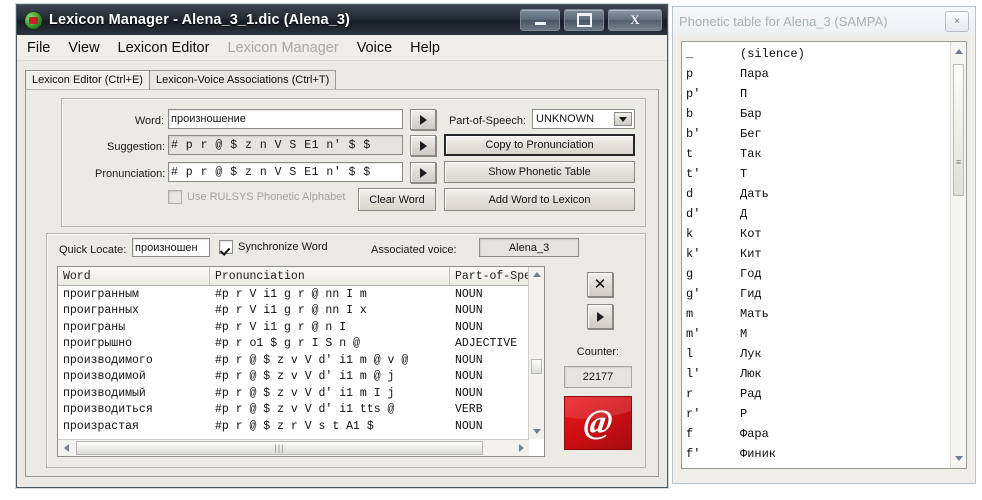 The height and width of the screenshot is (500, 982). I want to click on phoneme-example: Т, so click(744, 174).